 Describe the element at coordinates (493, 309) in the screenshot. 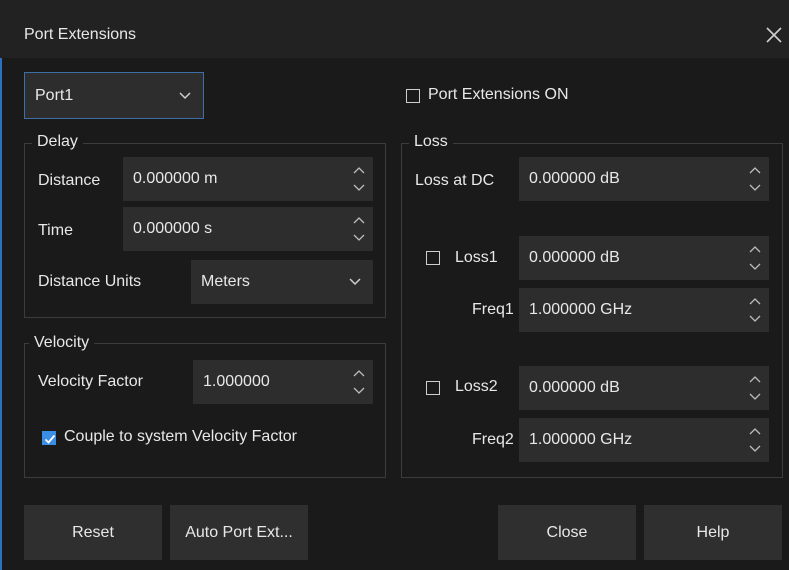

I see `freq1-label: Freq1` at that location.